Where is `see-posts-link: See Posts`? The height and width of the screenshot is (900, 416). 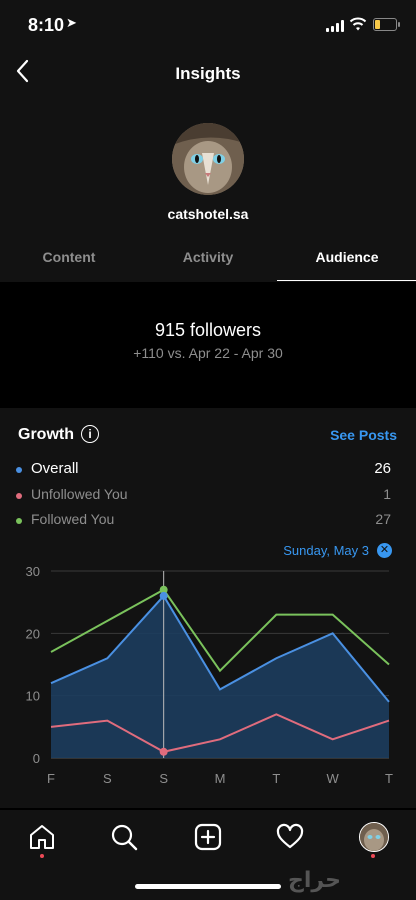 see-posts-link: See Posts is located at coordinates (363, 435).